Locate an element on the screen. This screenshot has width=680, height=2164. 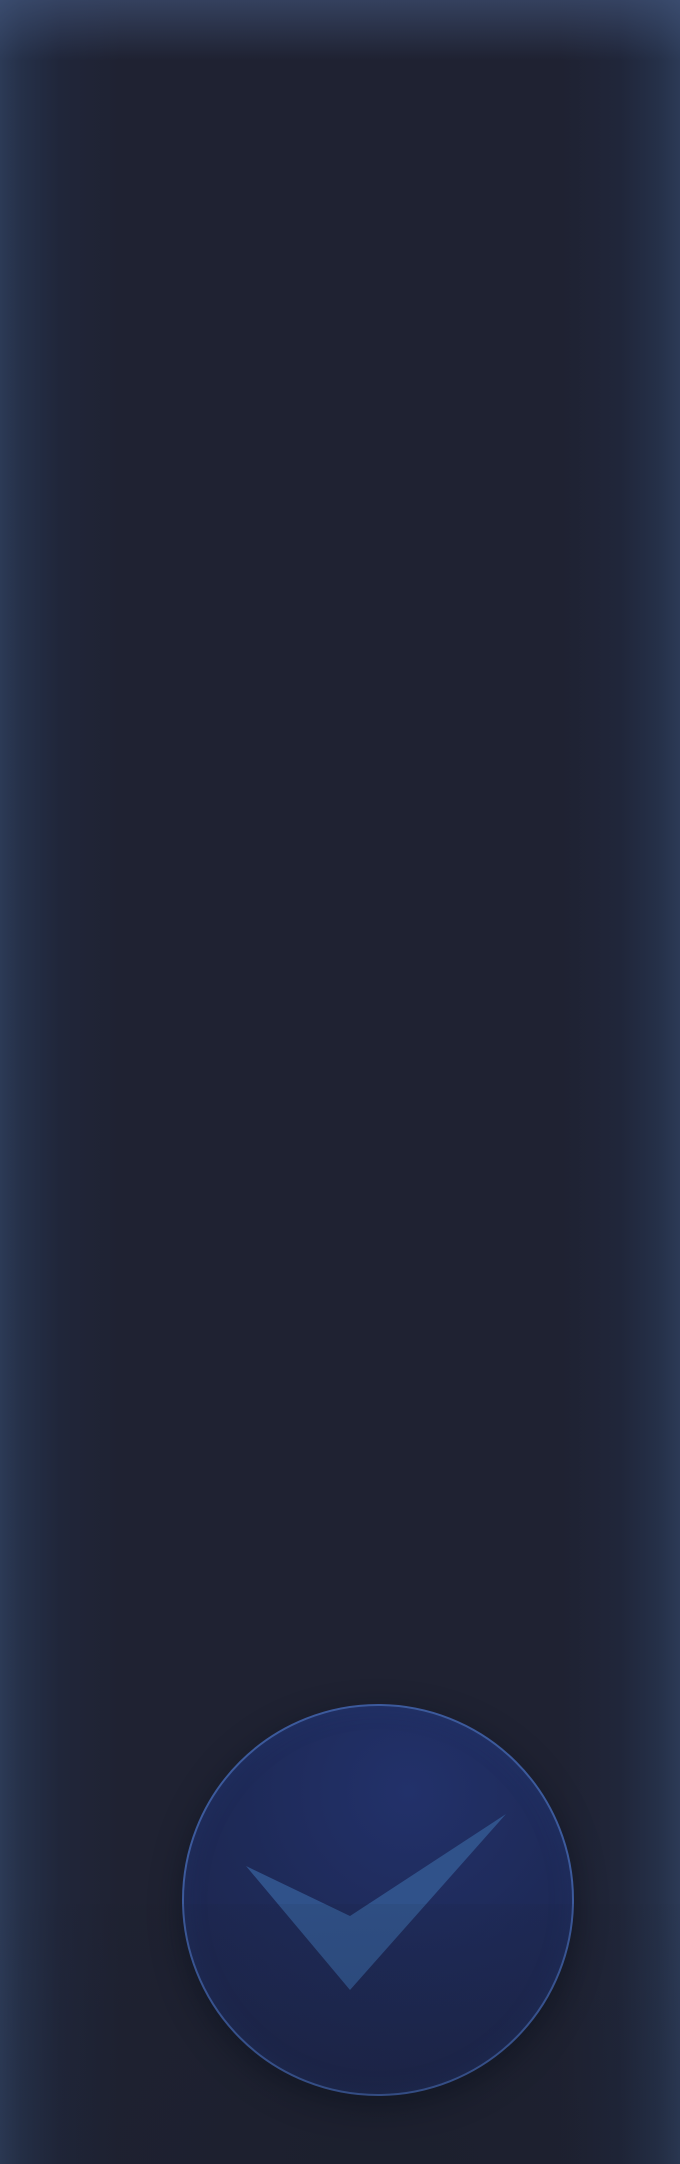
check-icon is located at coordinates (376, 1902).